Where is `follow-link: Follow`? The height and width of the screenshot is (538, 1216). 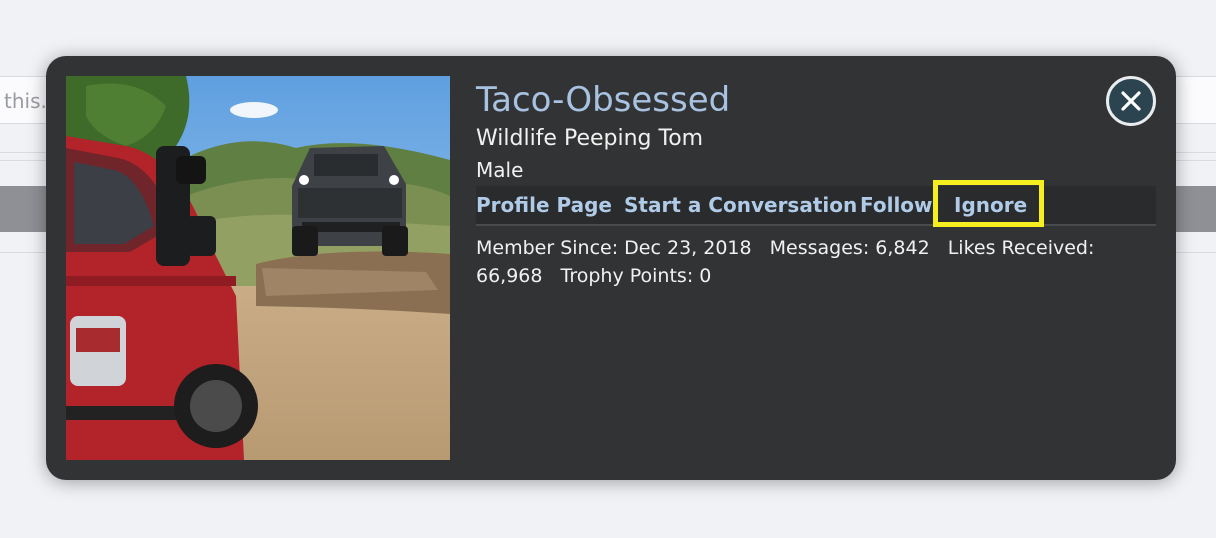
follow-link: Follow is located at coordinates (896, 205).